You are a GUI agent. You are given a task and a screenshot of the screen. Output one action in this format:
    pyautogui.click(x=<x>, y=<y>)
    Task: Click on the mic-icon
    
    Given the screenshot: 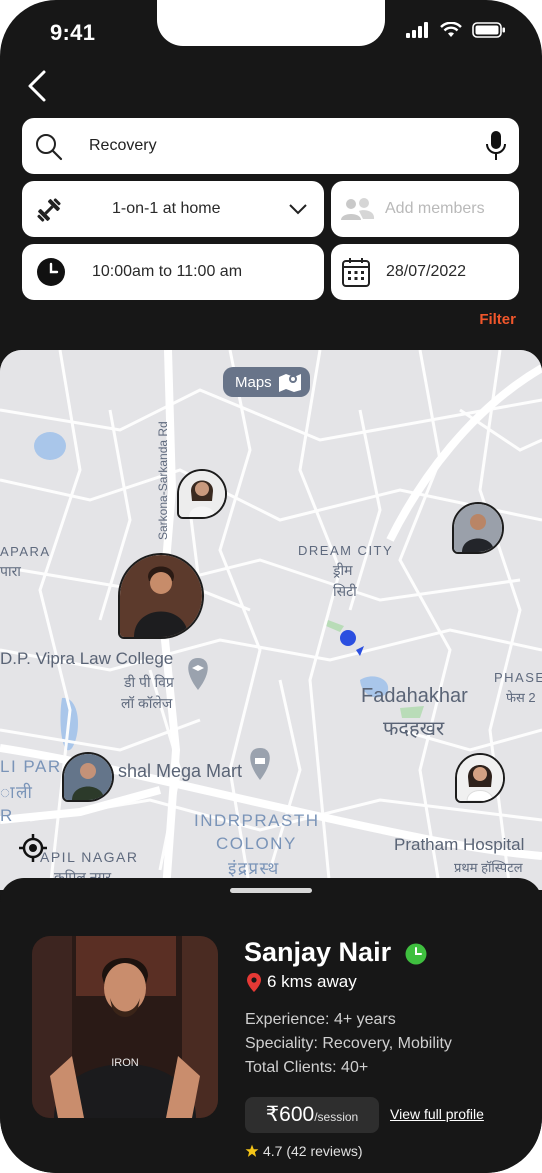 What is the action you would take?
    pyautogui.click(x=496, y=146)
    